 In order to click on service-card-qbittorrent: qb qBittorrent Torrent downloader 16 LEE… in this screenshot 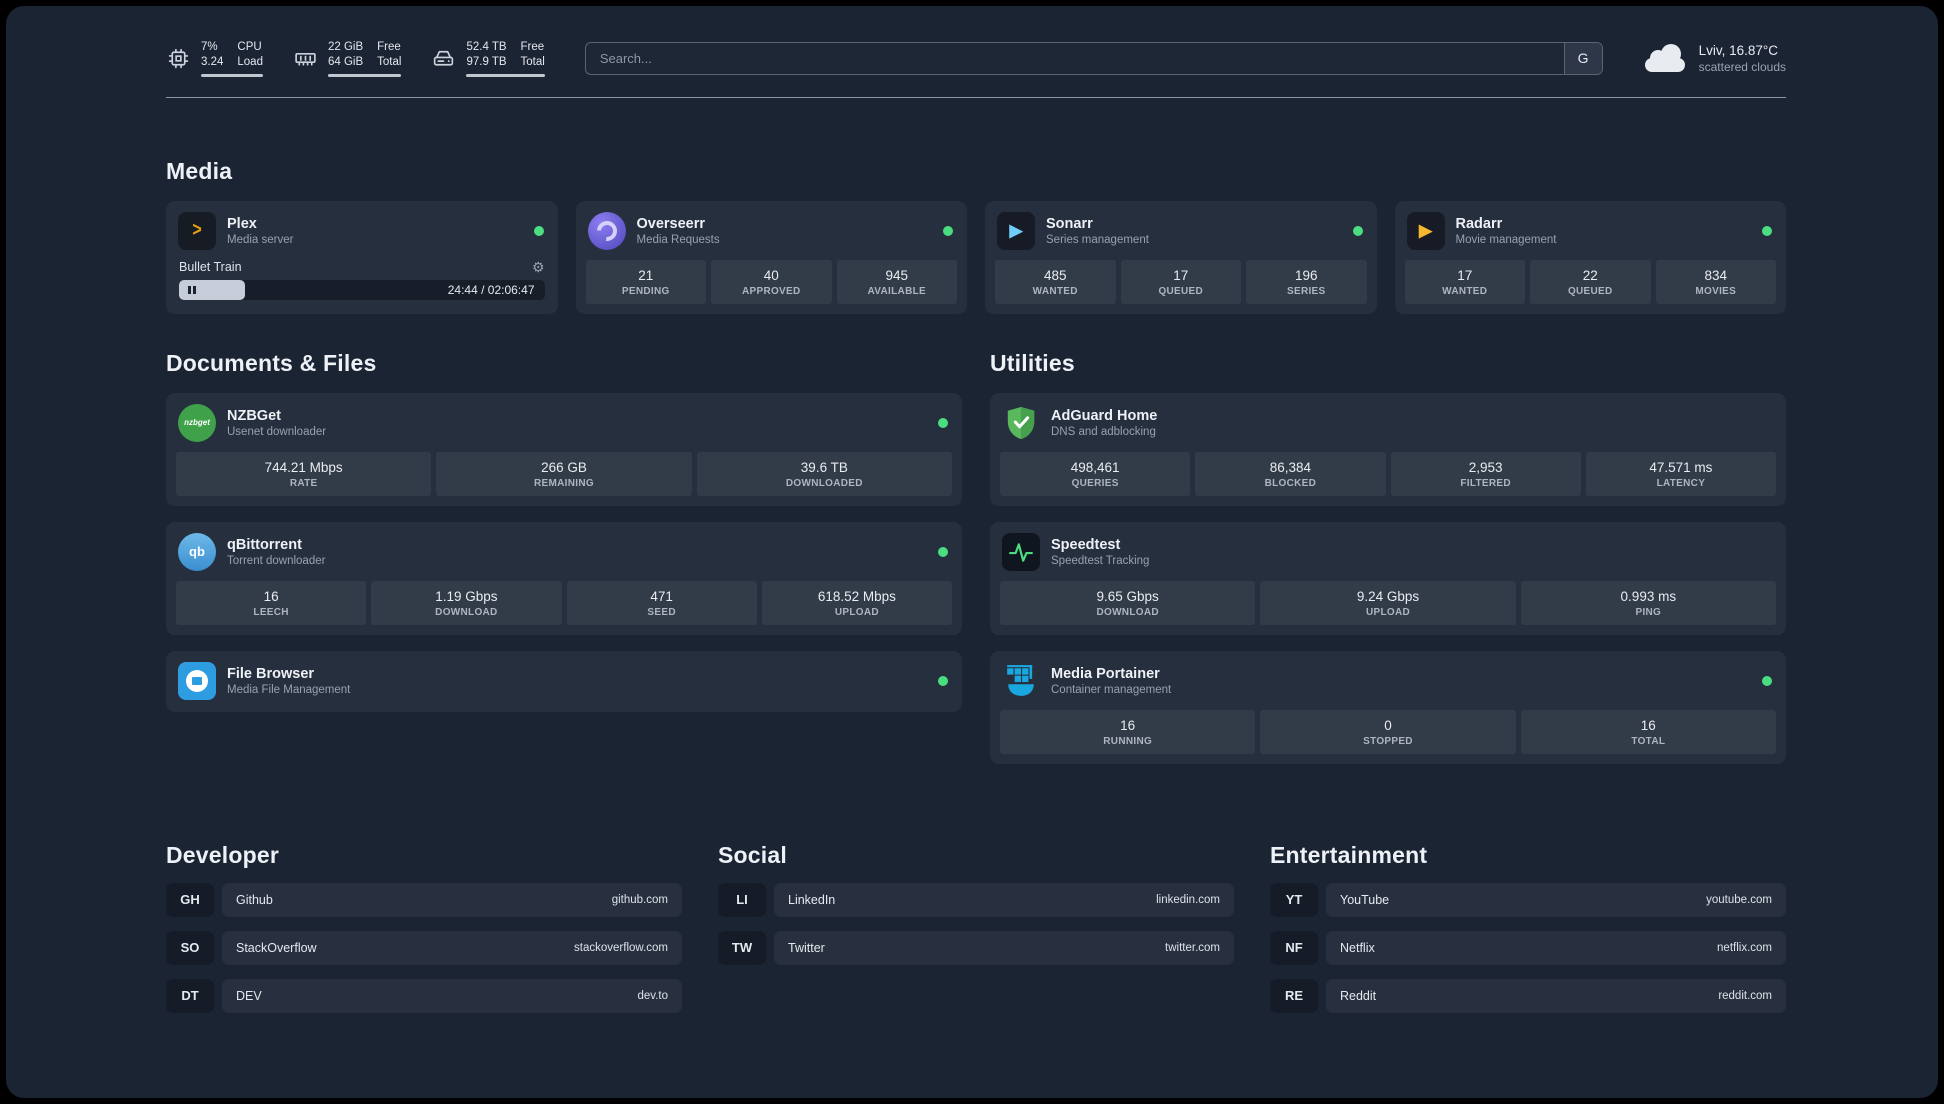, I will do `click(564, 578)`.